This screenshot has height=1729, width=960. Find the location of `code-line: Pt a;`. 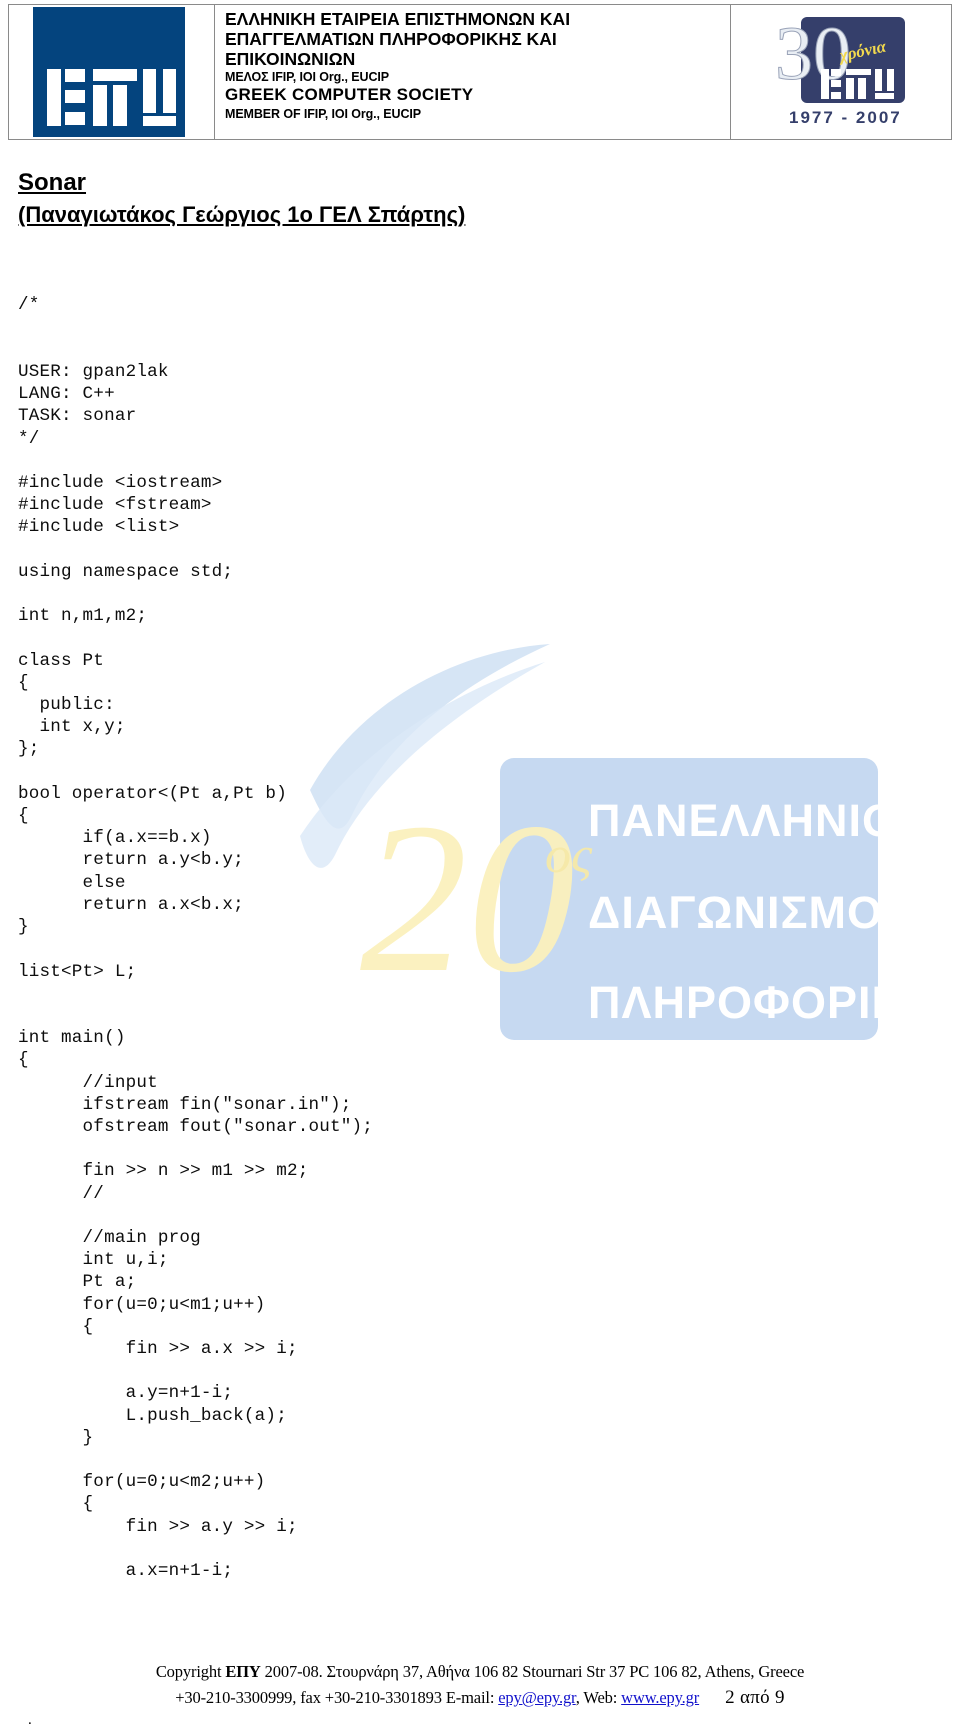

code-line: Pt a; is located at coordinates (77, 1282).